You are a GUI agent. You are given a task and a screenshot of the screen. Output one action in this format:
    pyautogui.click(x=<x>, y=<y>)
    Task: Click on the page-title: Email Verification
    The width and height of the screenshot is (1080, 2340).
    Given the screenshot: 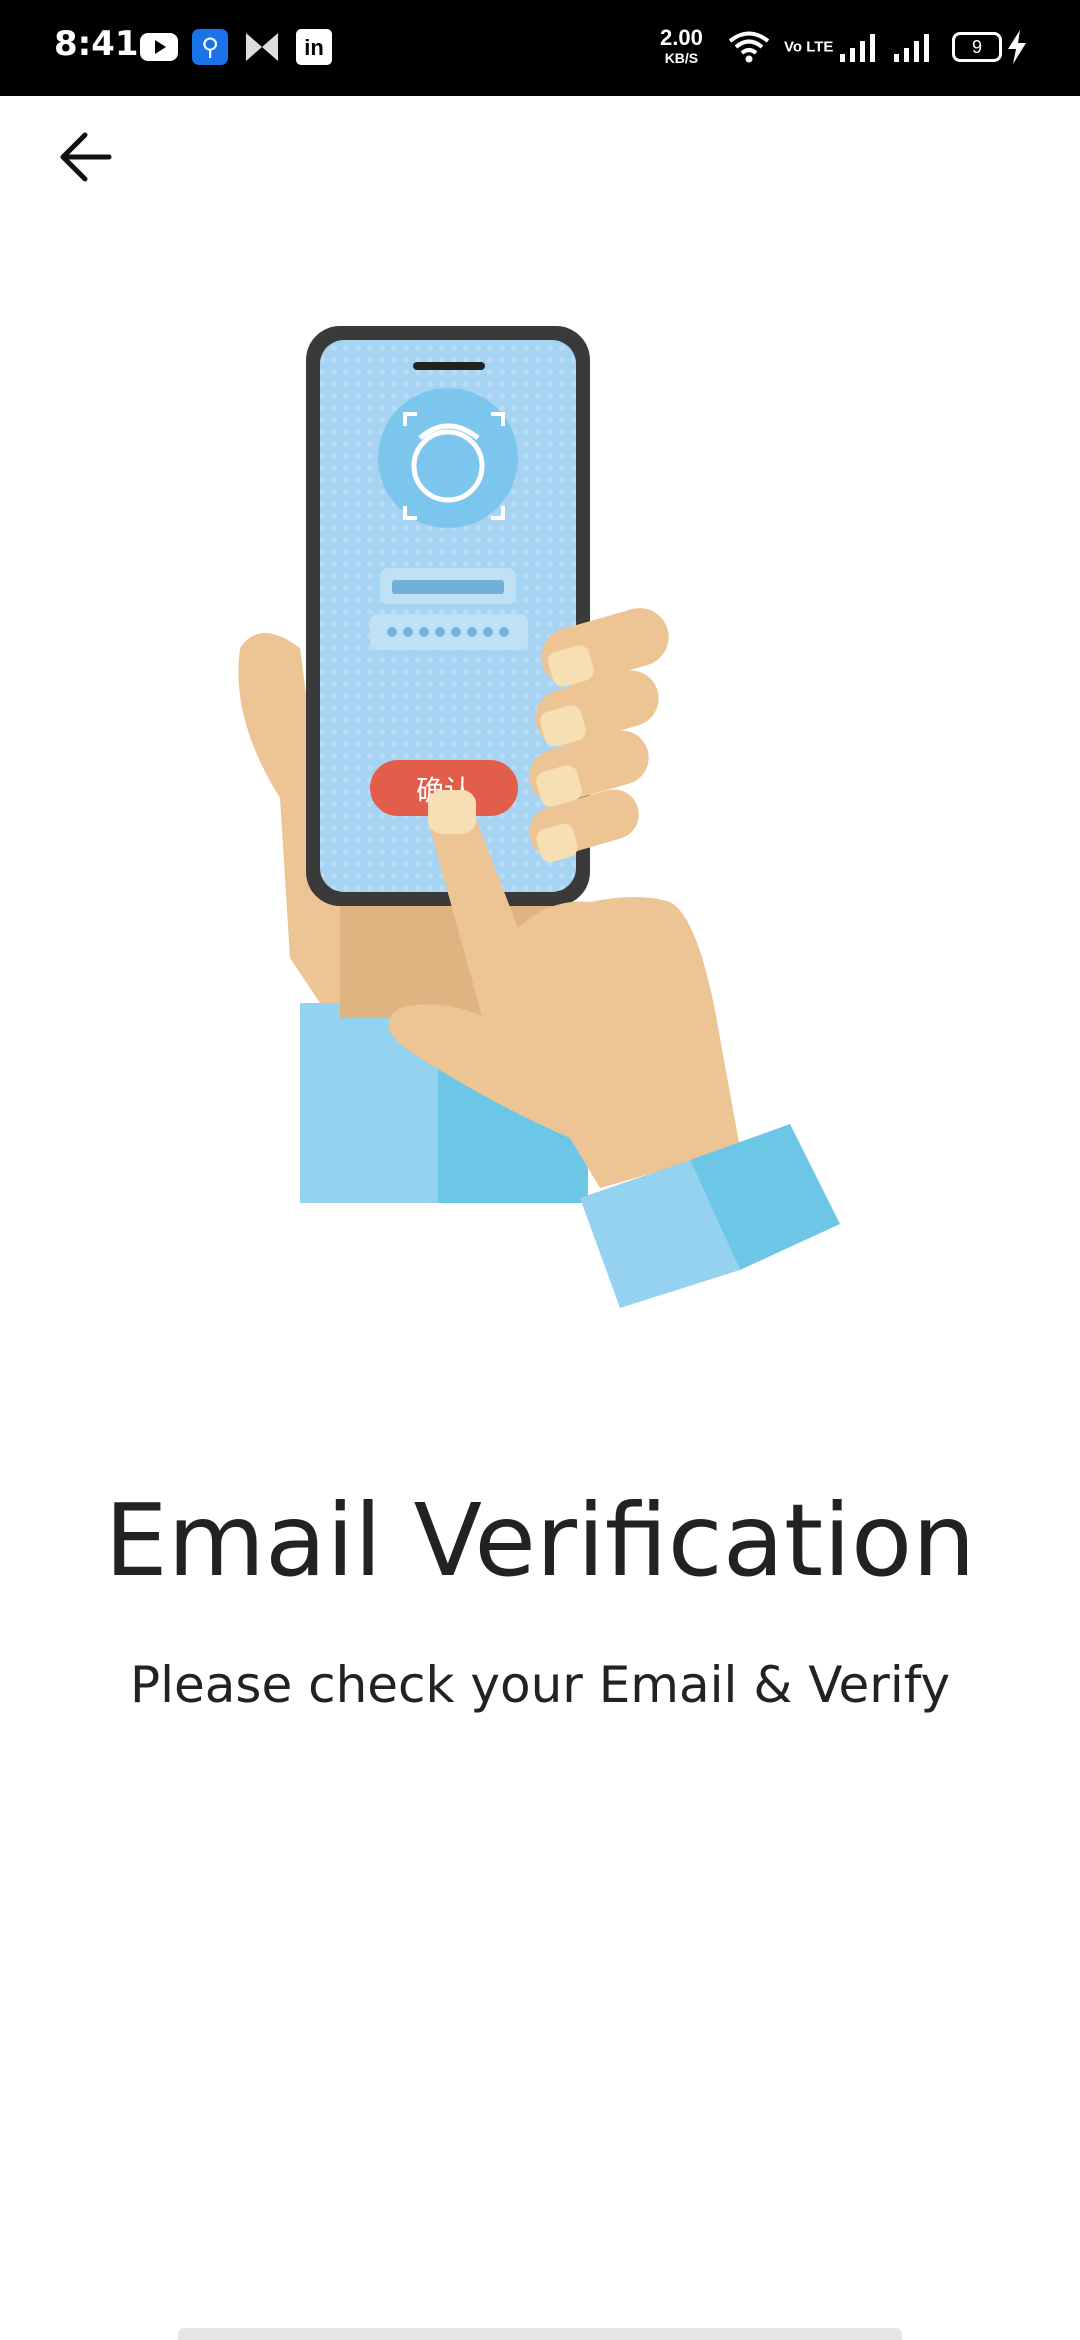 What is the action you would take?
    pyautogui.click(x=540, y=1540)
    